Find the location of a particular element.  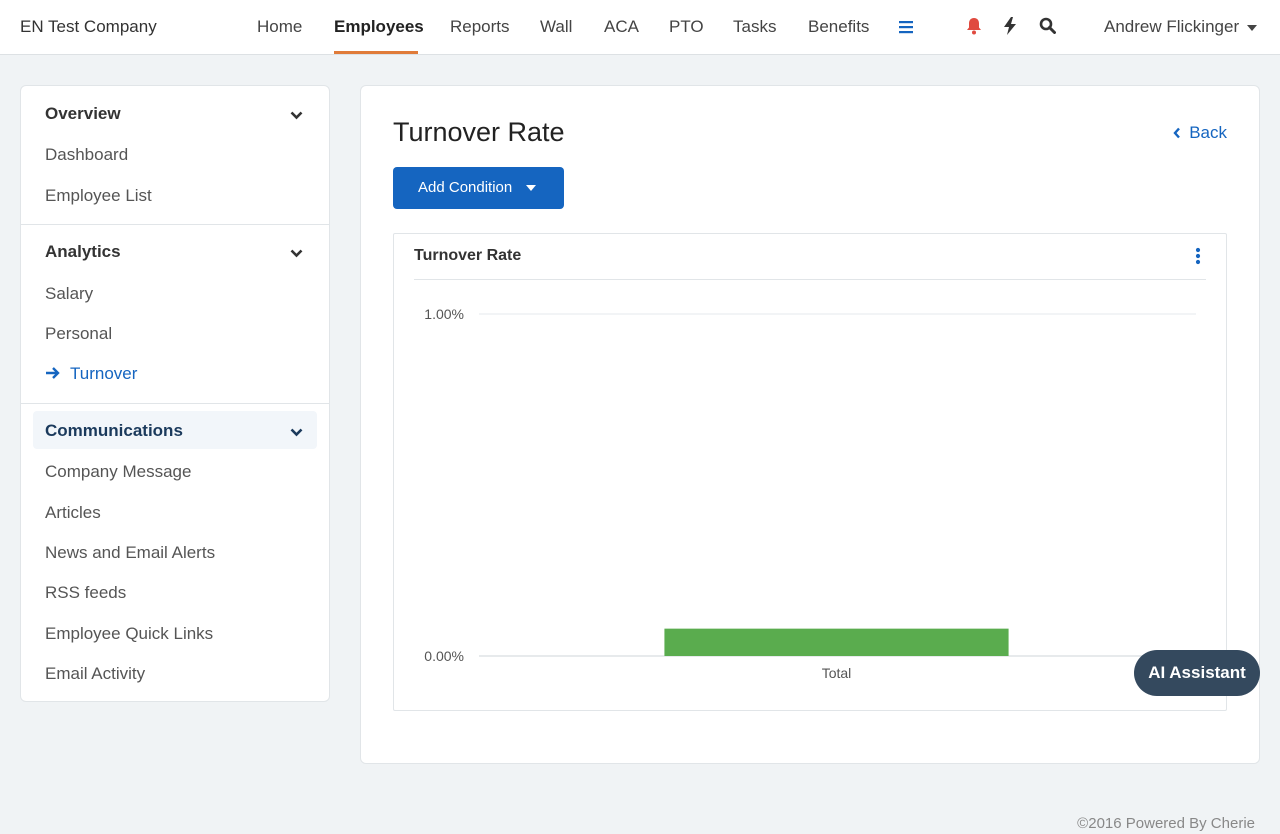

bell-icon is located at coordinates (974, 28).